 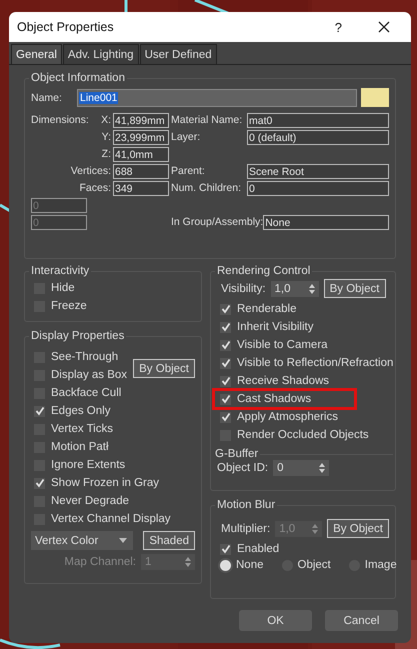 What do you see at coordinates (60, 271) in the screenshot?
I see `group-title: Interactivity` at bounding box center [60, 271].